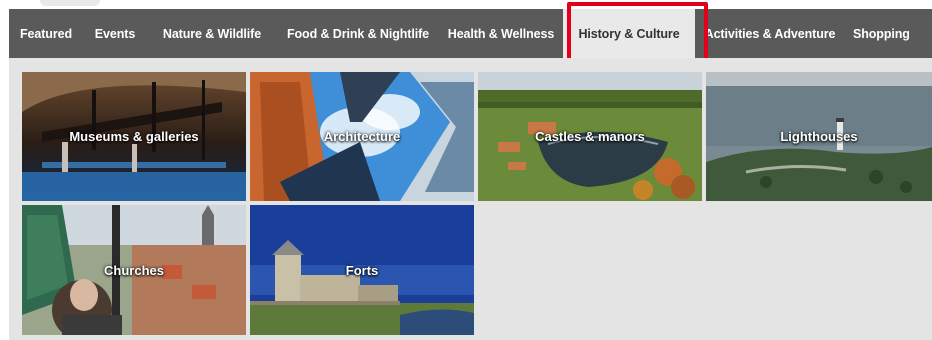 This screenshot has width=932, height=340. I want to click on nav-item-shopping: Shopping, so click(888, 33).